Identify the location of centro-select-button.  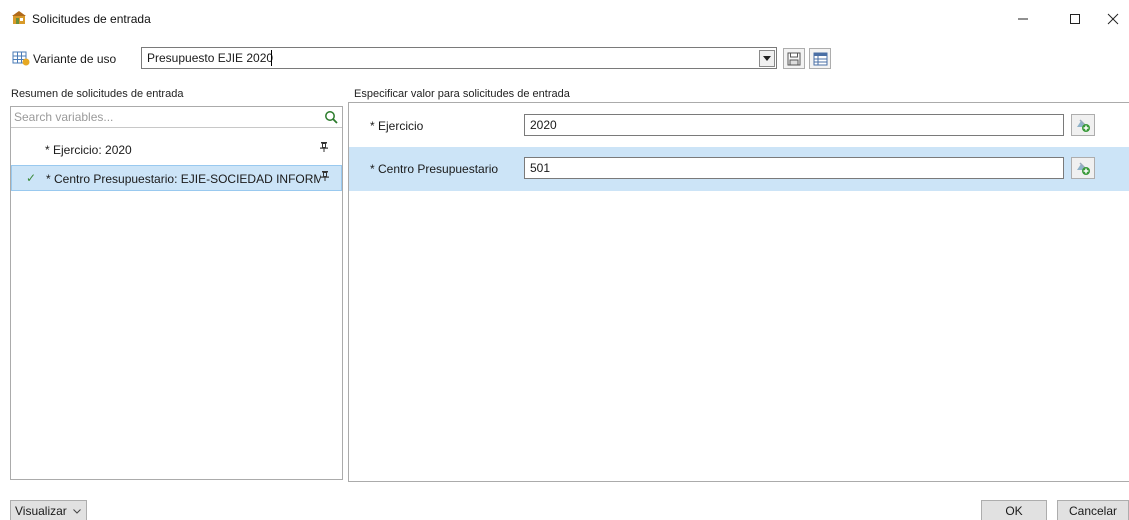
(1083, 168).